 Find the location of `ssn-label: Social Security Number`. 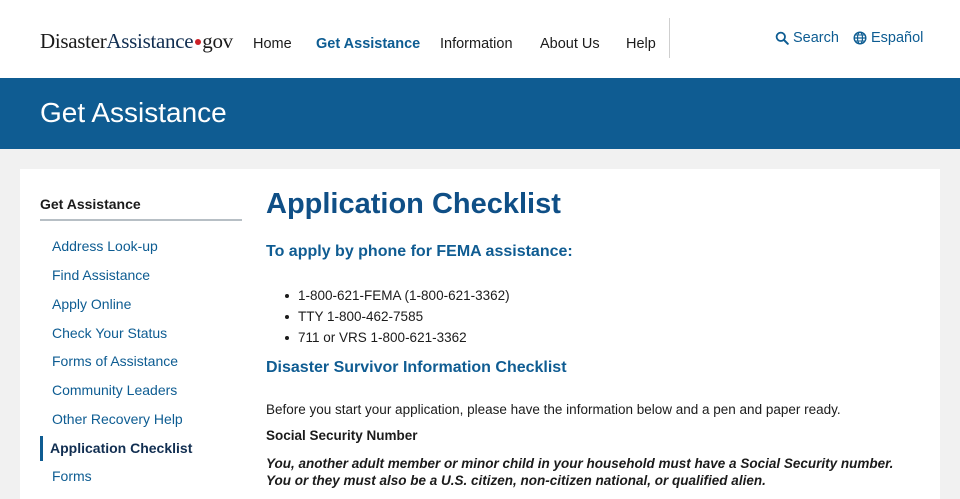

ssn-label: Social Security Number is located at coordinates (342, 435).